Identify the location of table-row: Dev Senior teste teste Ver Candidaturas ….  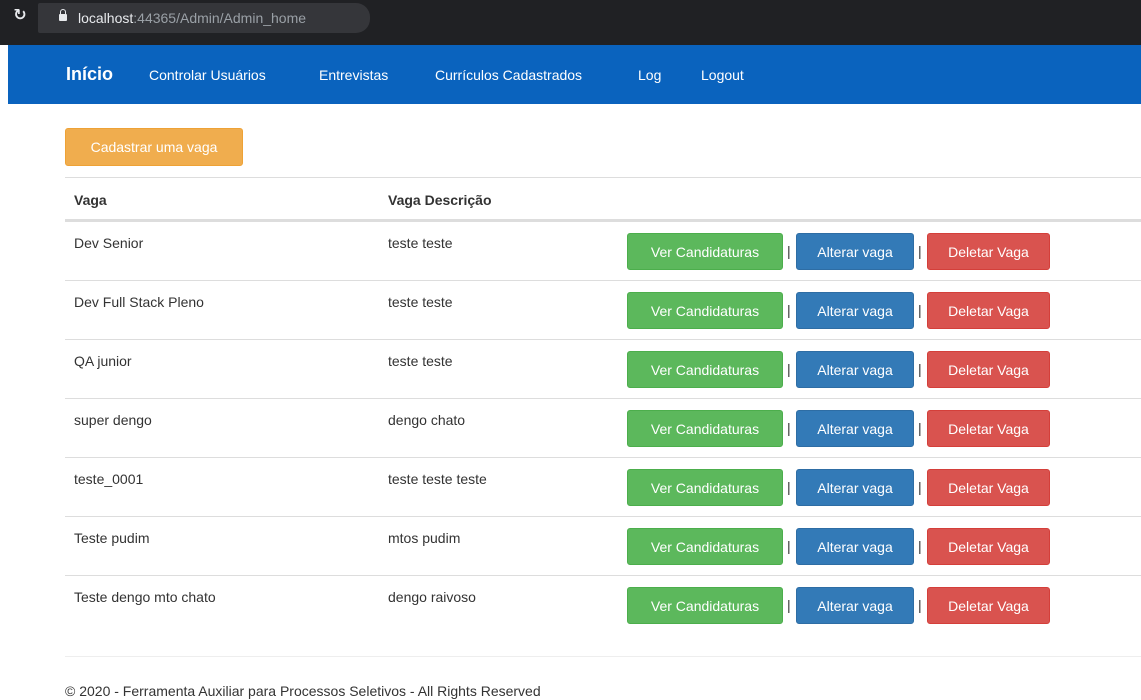
(603, 250).